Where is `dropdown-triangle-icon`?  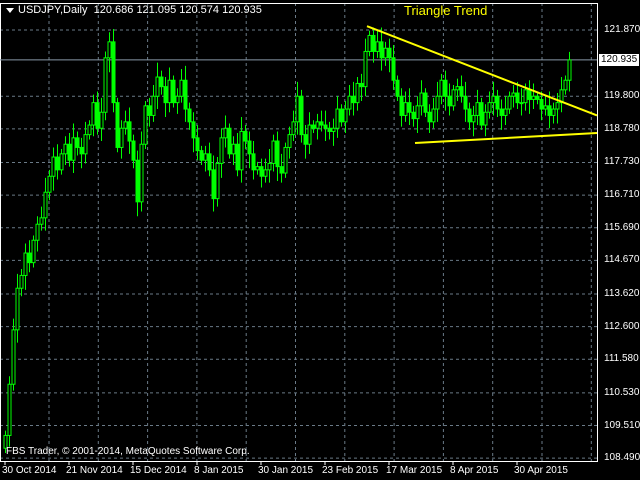
dropdown-triangle-icon is located at coordinates (10, 10).